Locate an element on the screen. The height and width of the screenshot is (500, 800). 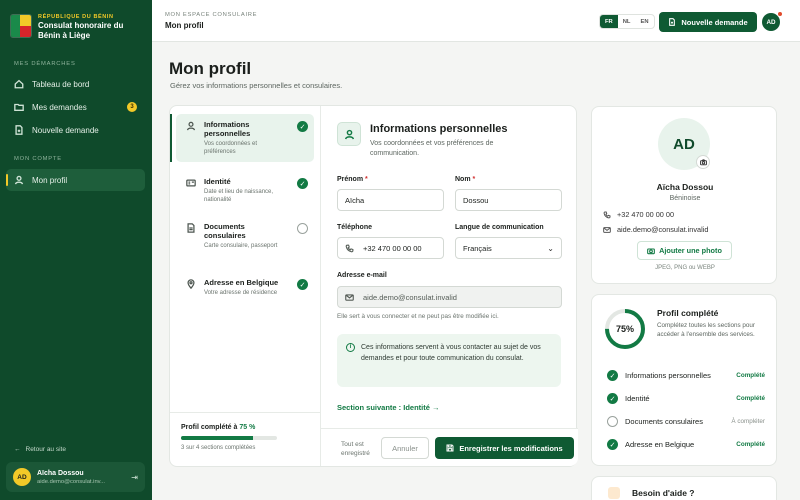
breadcrumb: MON ESPACE CONSULAIRE is located at coordinates (211, 15).